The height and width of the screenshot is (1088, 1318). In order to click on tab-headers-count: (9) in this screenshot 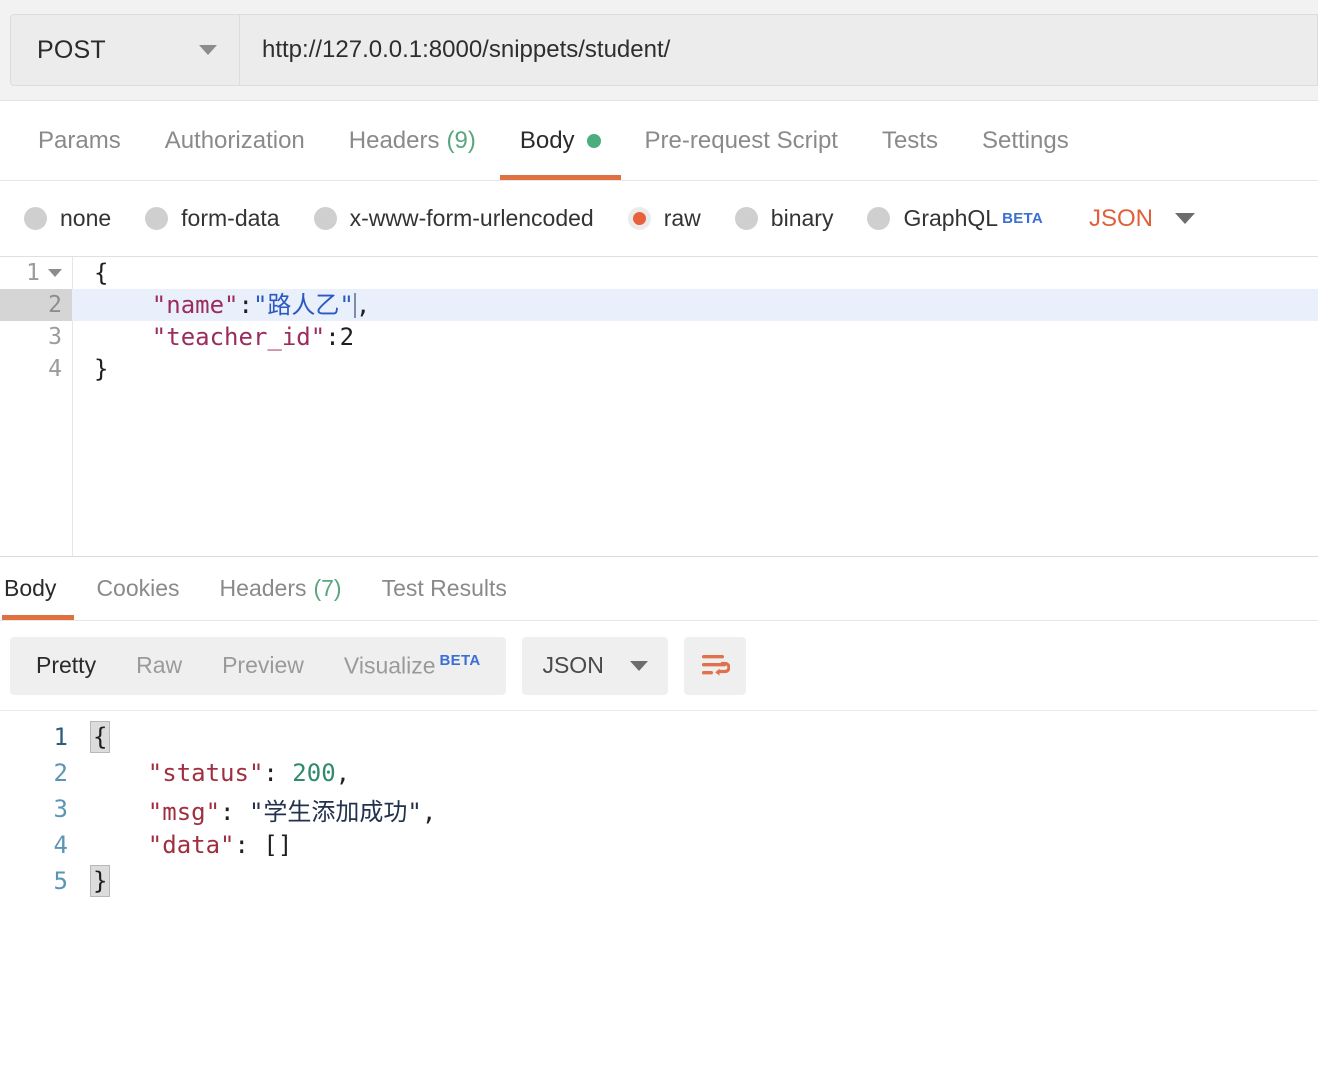, I will do `click(461, 140)`.